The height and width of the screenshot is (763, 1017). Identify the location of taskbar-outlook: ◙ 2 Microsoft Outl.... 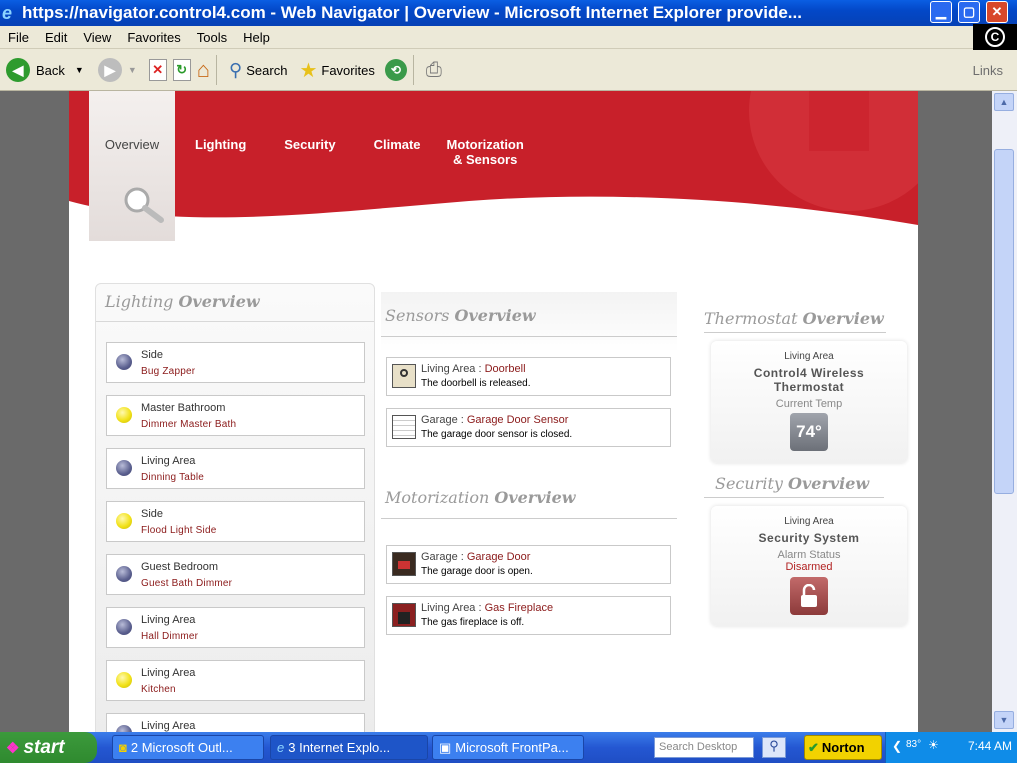
(188, 747).